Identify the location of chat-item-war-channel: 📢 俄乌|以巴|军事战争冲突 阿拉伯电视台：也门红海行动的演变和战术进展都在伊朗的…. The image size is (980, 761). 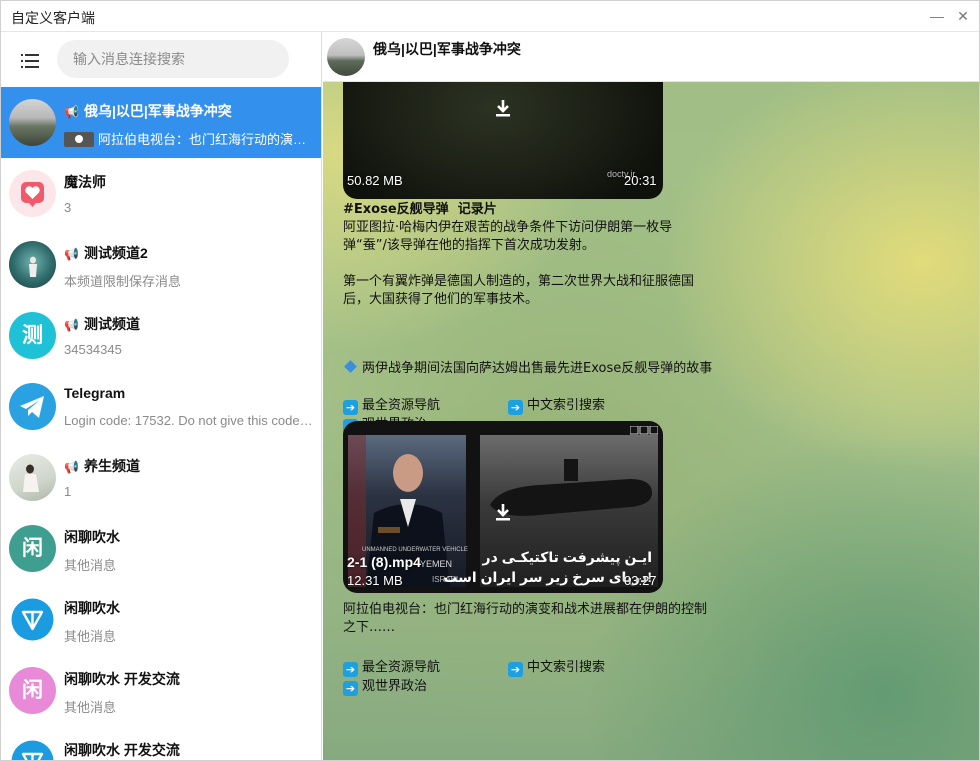
(161, 122).